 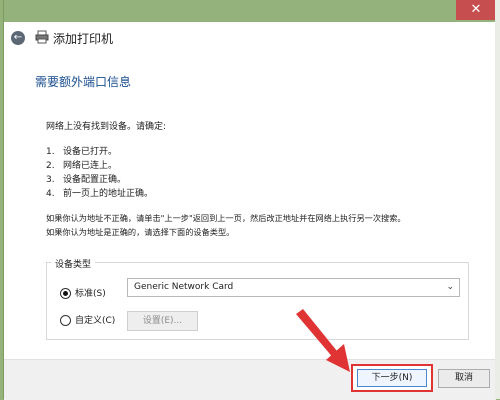 I want to click on checklist-text: 设备配置正确。, so click(x=95, y=180).